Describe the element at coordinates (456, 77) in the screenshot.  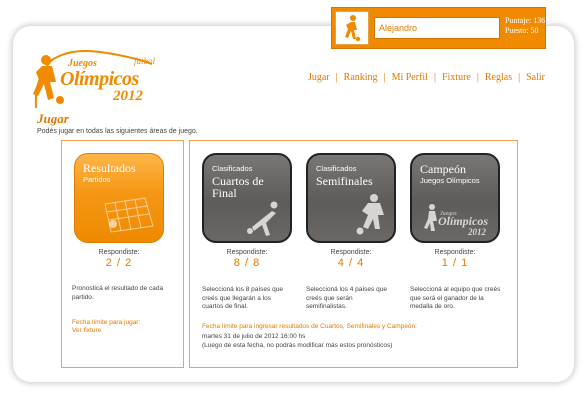
I see `nav-fixture: Fixture` at that location.